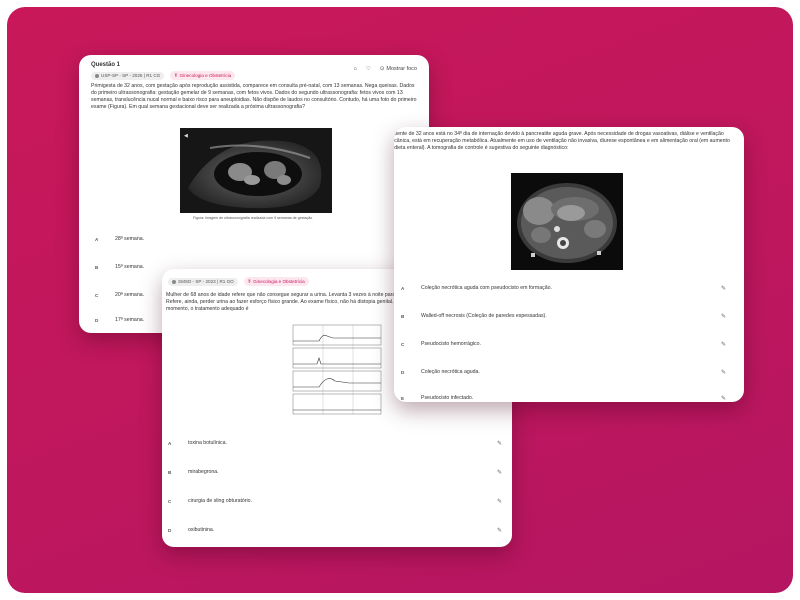  What do you see at coordinates (256, 170) in the screenshot?
I see `ultrasound-image: ◀` at bounding box center [256, 170].